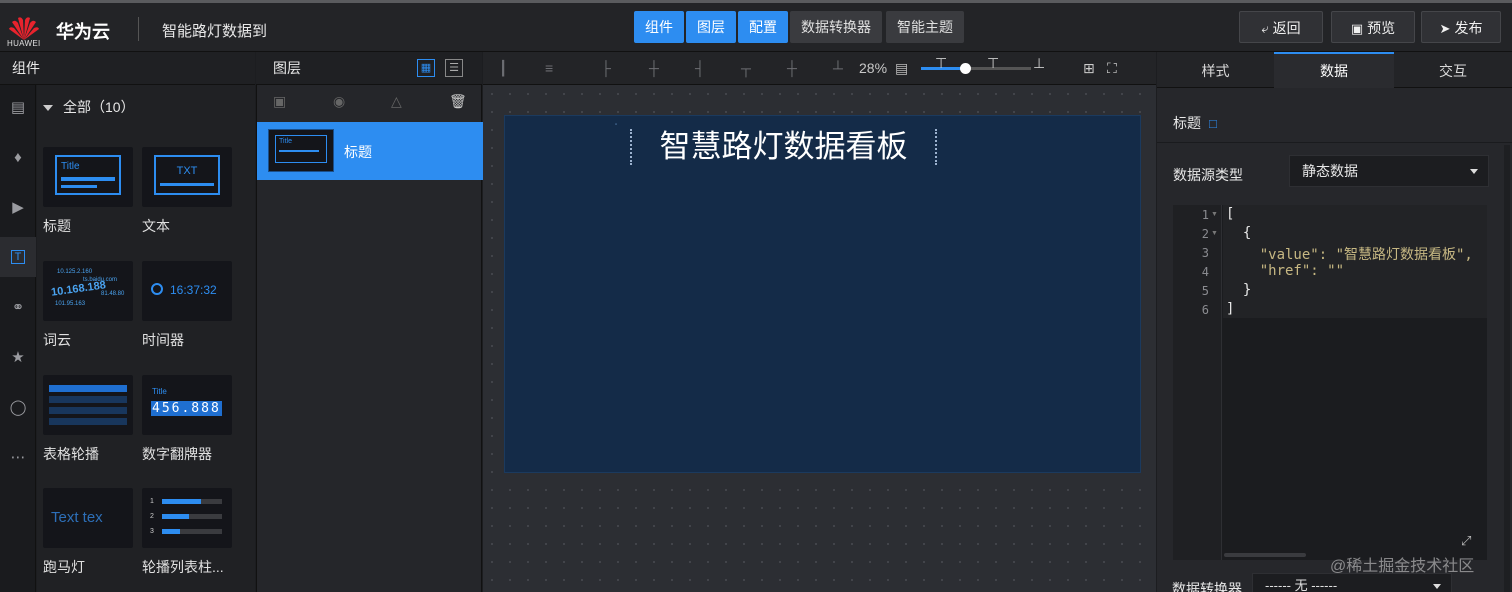 This screenshot has height=592, width=1512. Describe the element at coordinates (18, 457) in the screenshot. I see `rail-more-icon: ⋯` at that location.